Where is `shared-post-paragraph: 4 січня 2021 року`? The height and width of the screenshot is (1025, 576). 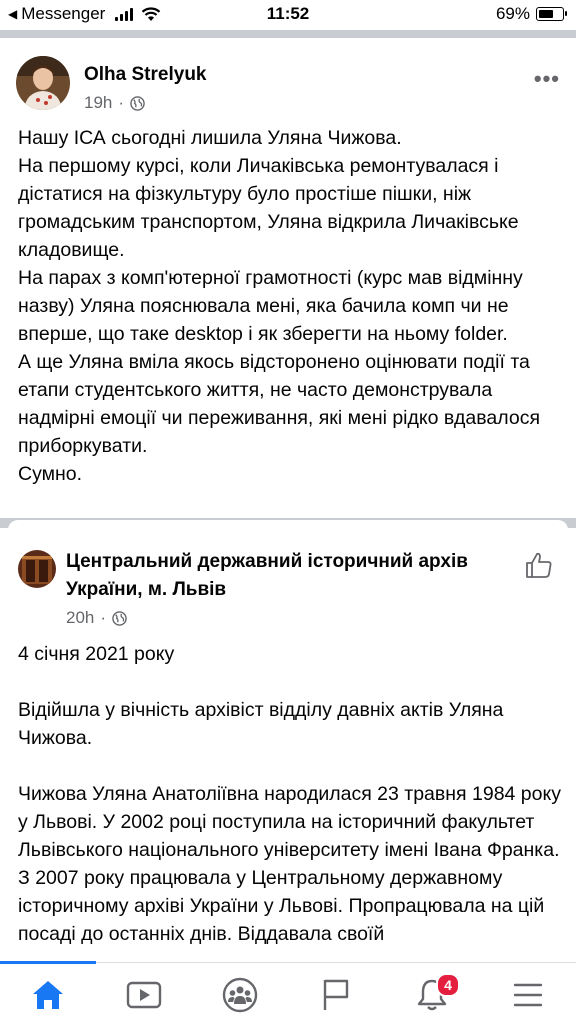
shared-post-paragraph: 4 січня 2021 року is located at coordinates (96, 654).